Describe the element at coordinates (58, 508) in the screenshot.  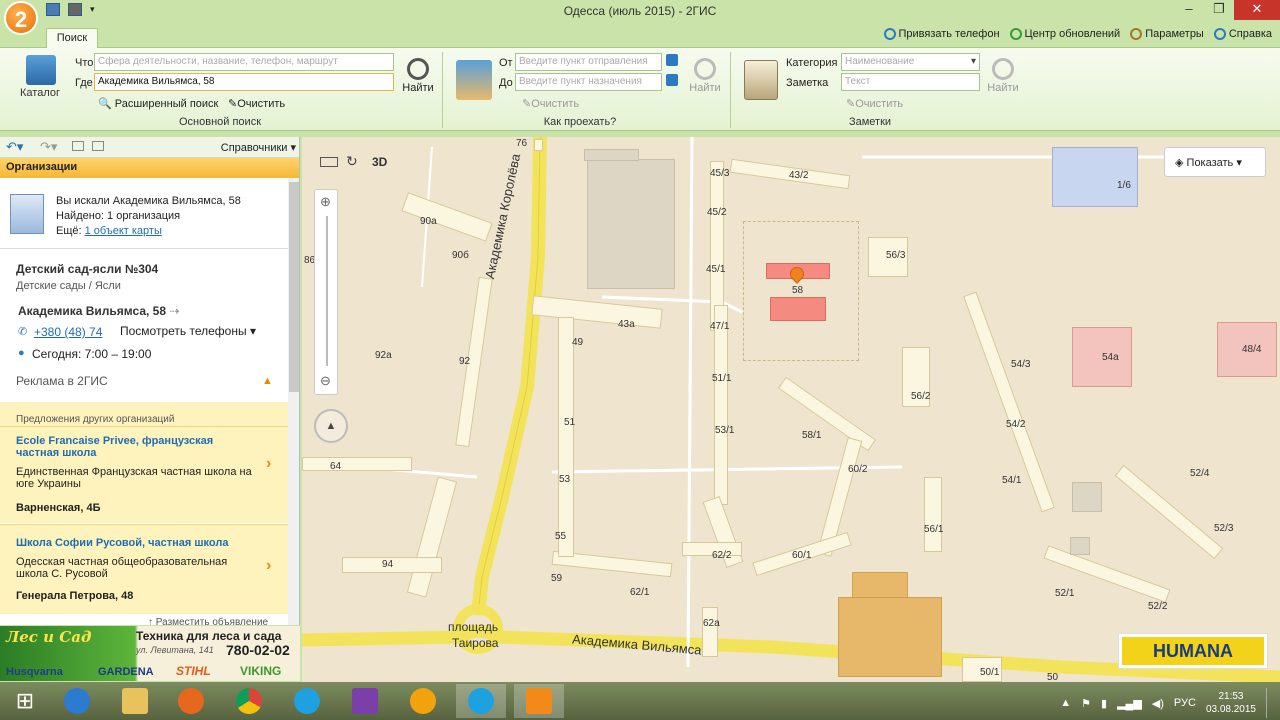
I see `offer-address: Варненская, 4Б` at that location.